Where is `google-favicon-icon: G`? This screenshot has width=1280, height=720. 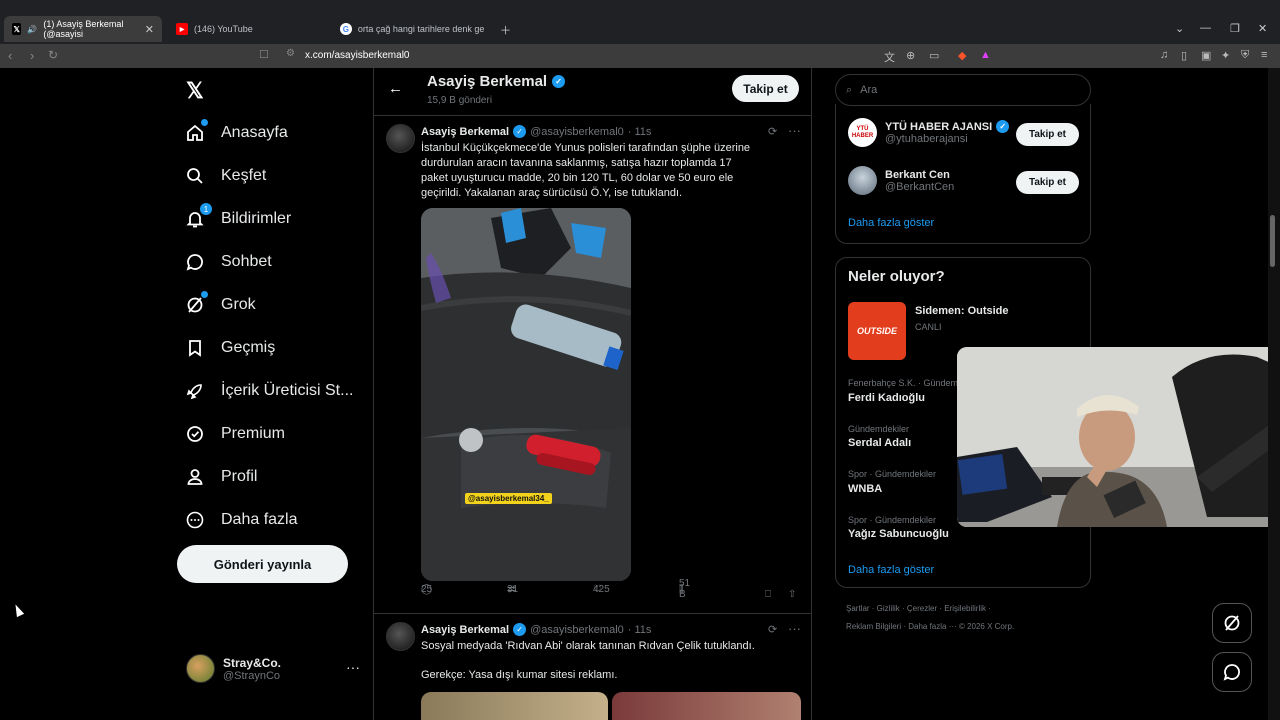
google-favicon-icon: G is located at coordinates (346, 29).